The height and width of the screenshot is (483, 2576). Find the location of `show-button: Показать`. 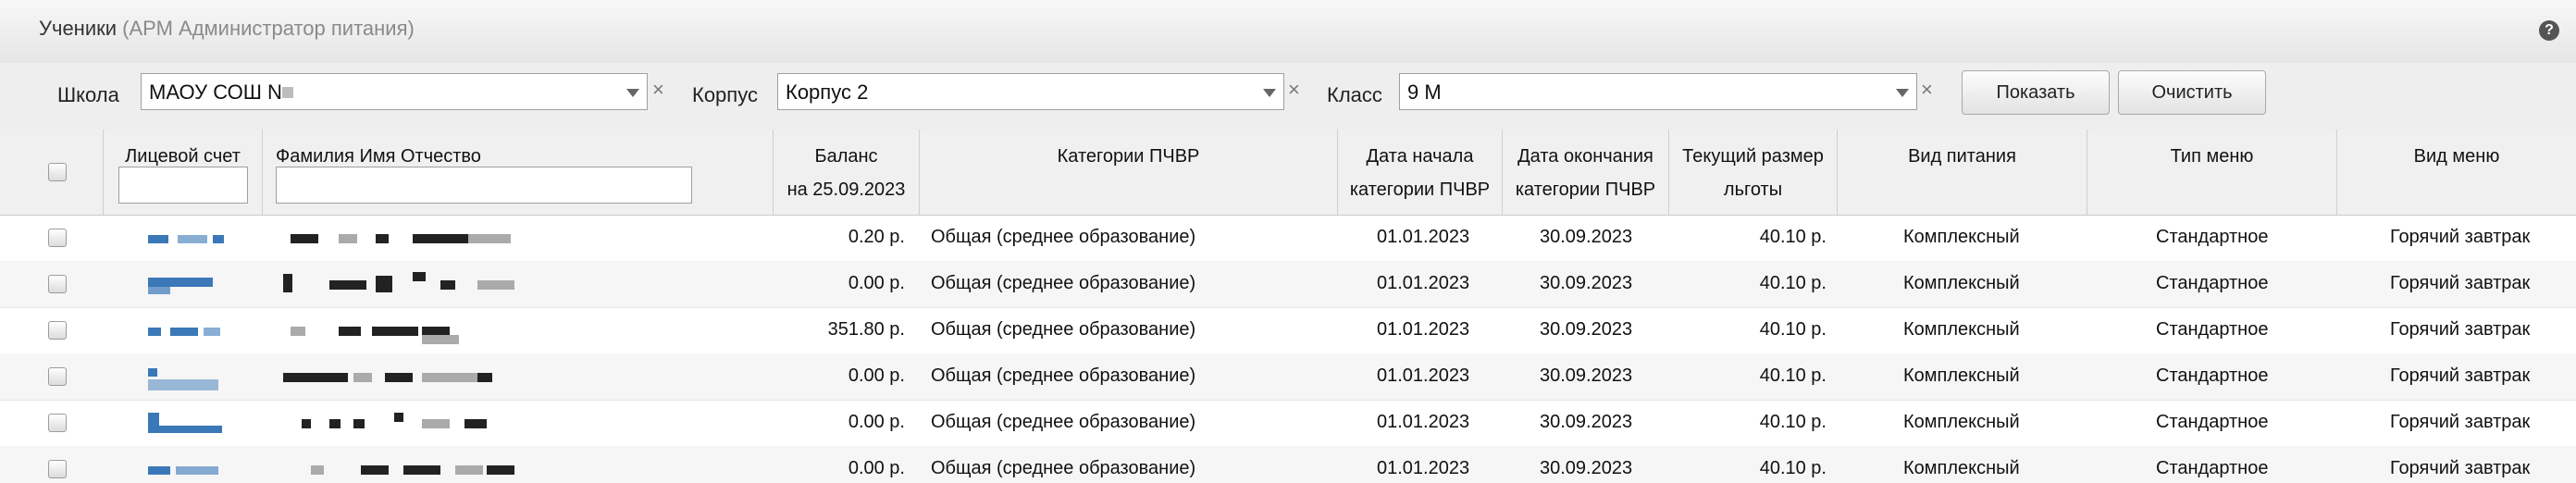

show-button: Показать is located at coordinates (2036, 93).